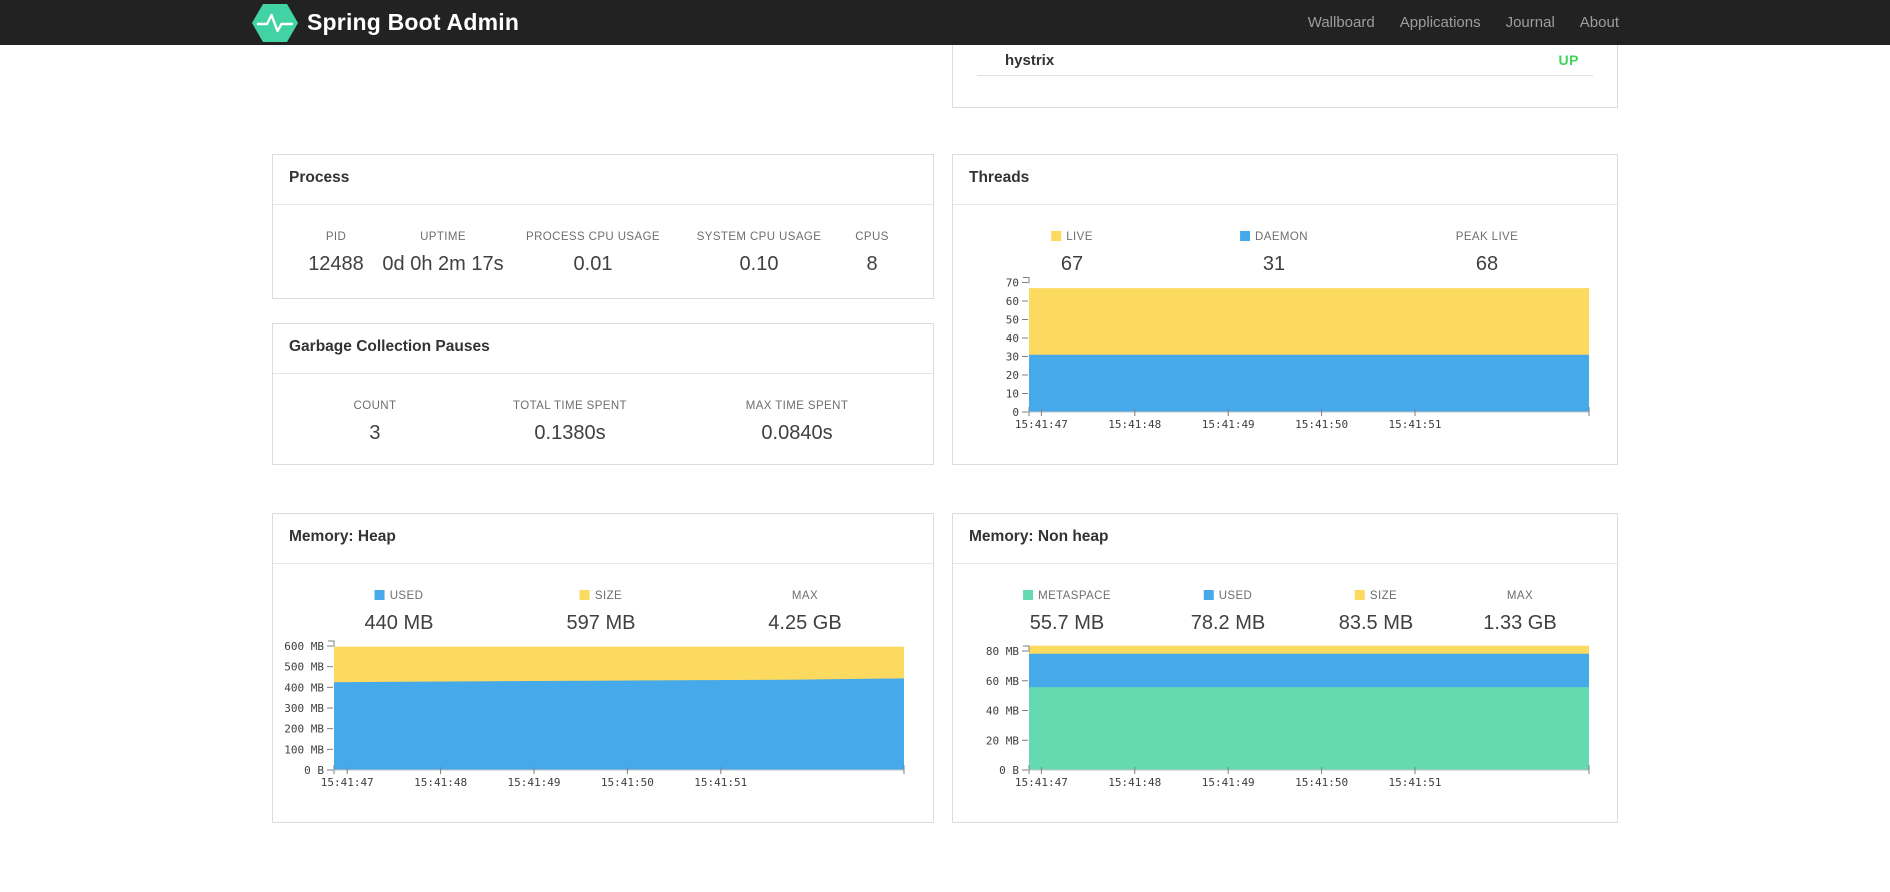  What do you see at coordinates (1530, 22) in the screenshot?
I see `nav-item-journal: Journal` at bounding box center [1530, 22].